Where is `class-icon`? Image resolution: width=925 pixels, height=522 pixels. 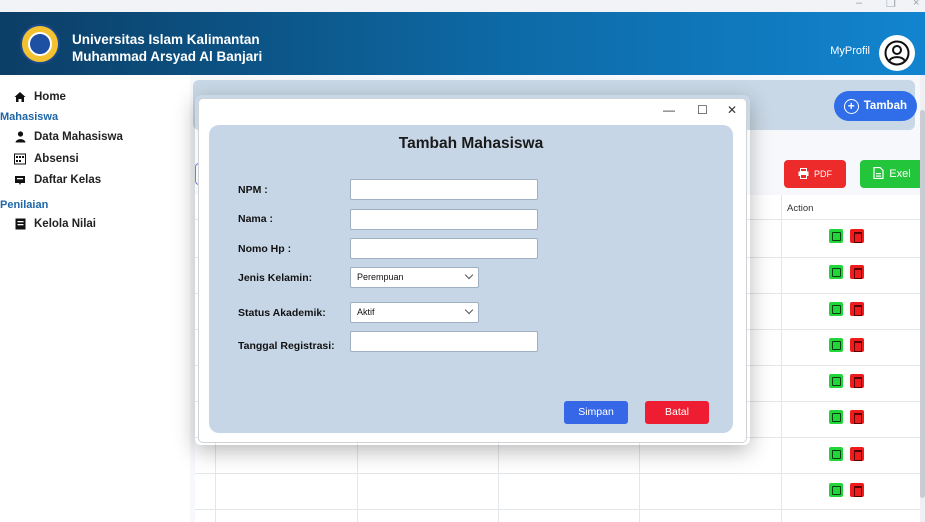 class-icon is located at coordinates (20, 180).